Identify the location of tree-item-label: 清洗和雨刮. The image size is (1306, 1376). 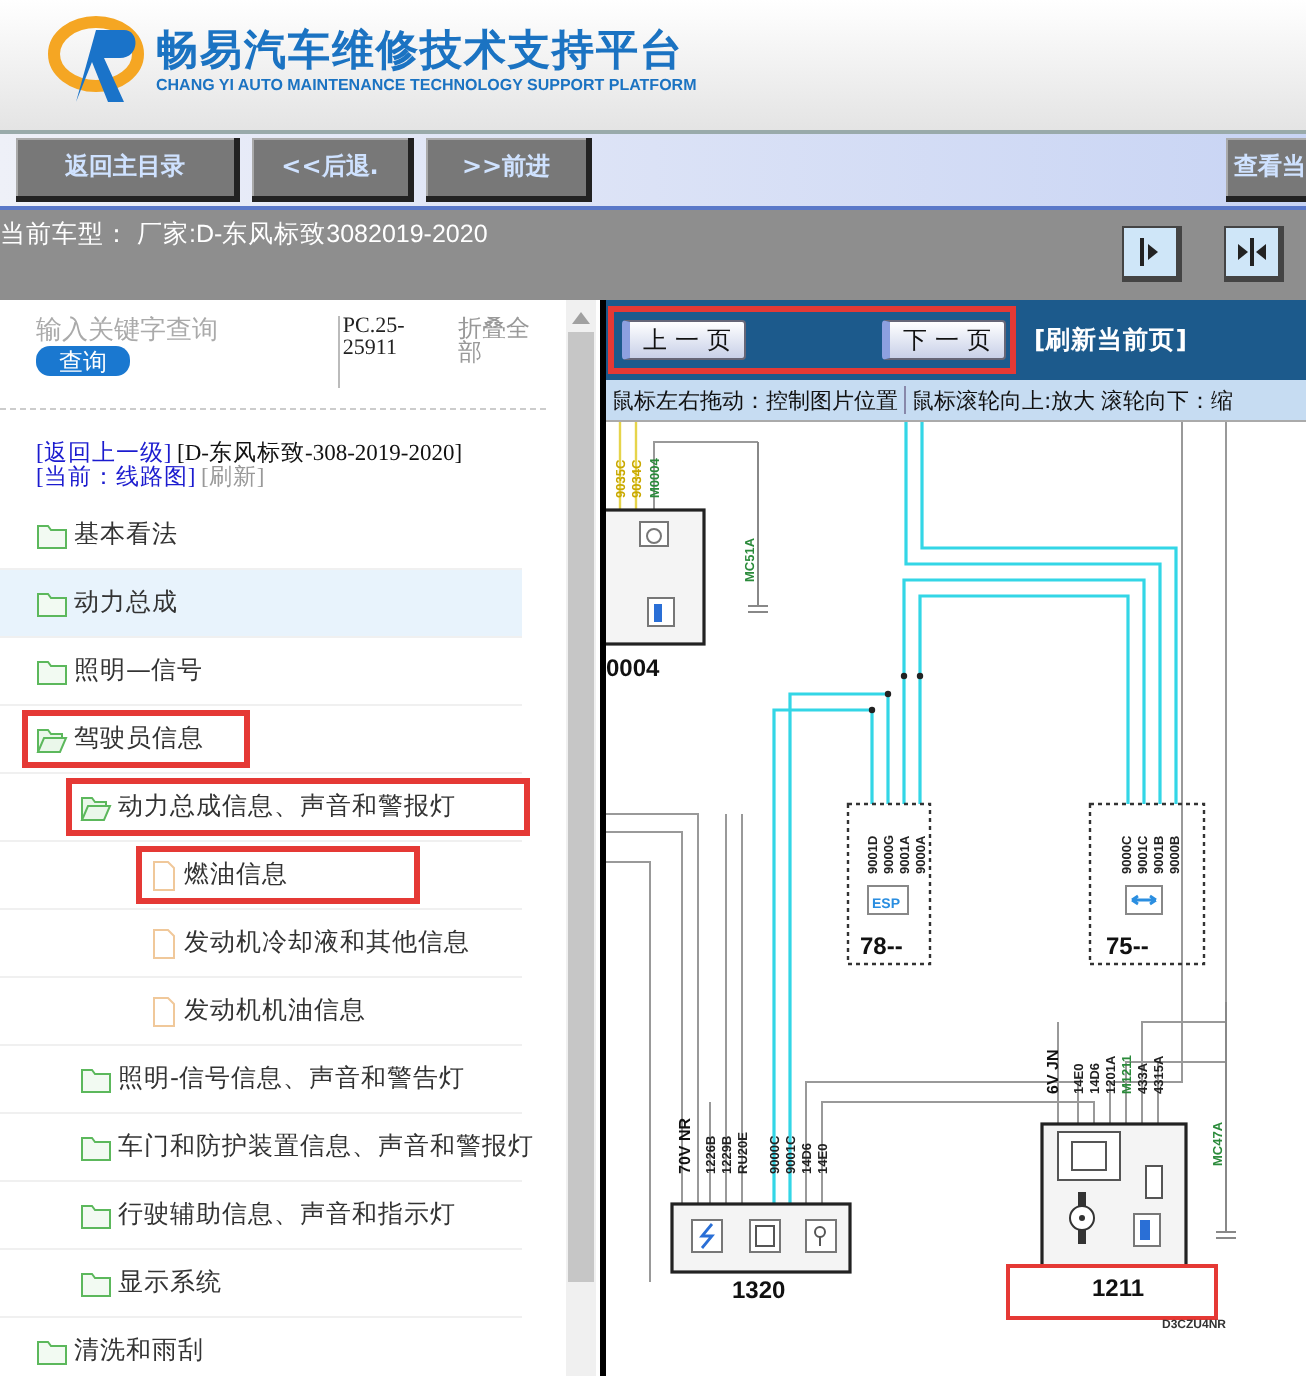
(139, 1351).